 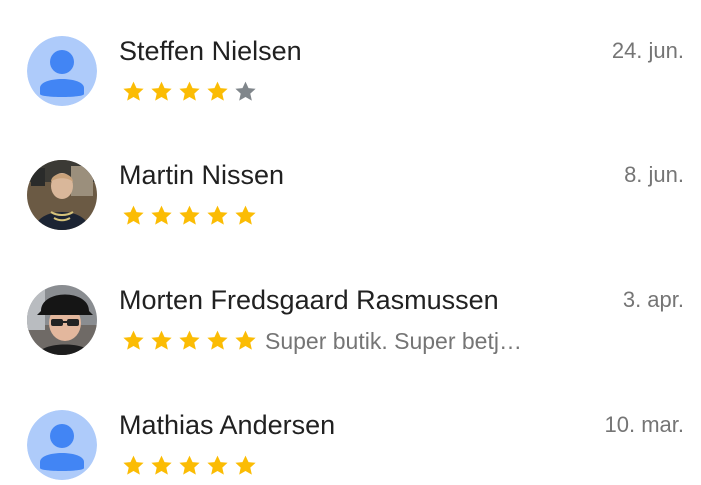 I want to click on review-date: 8. jun., so click(x=654, y=174).